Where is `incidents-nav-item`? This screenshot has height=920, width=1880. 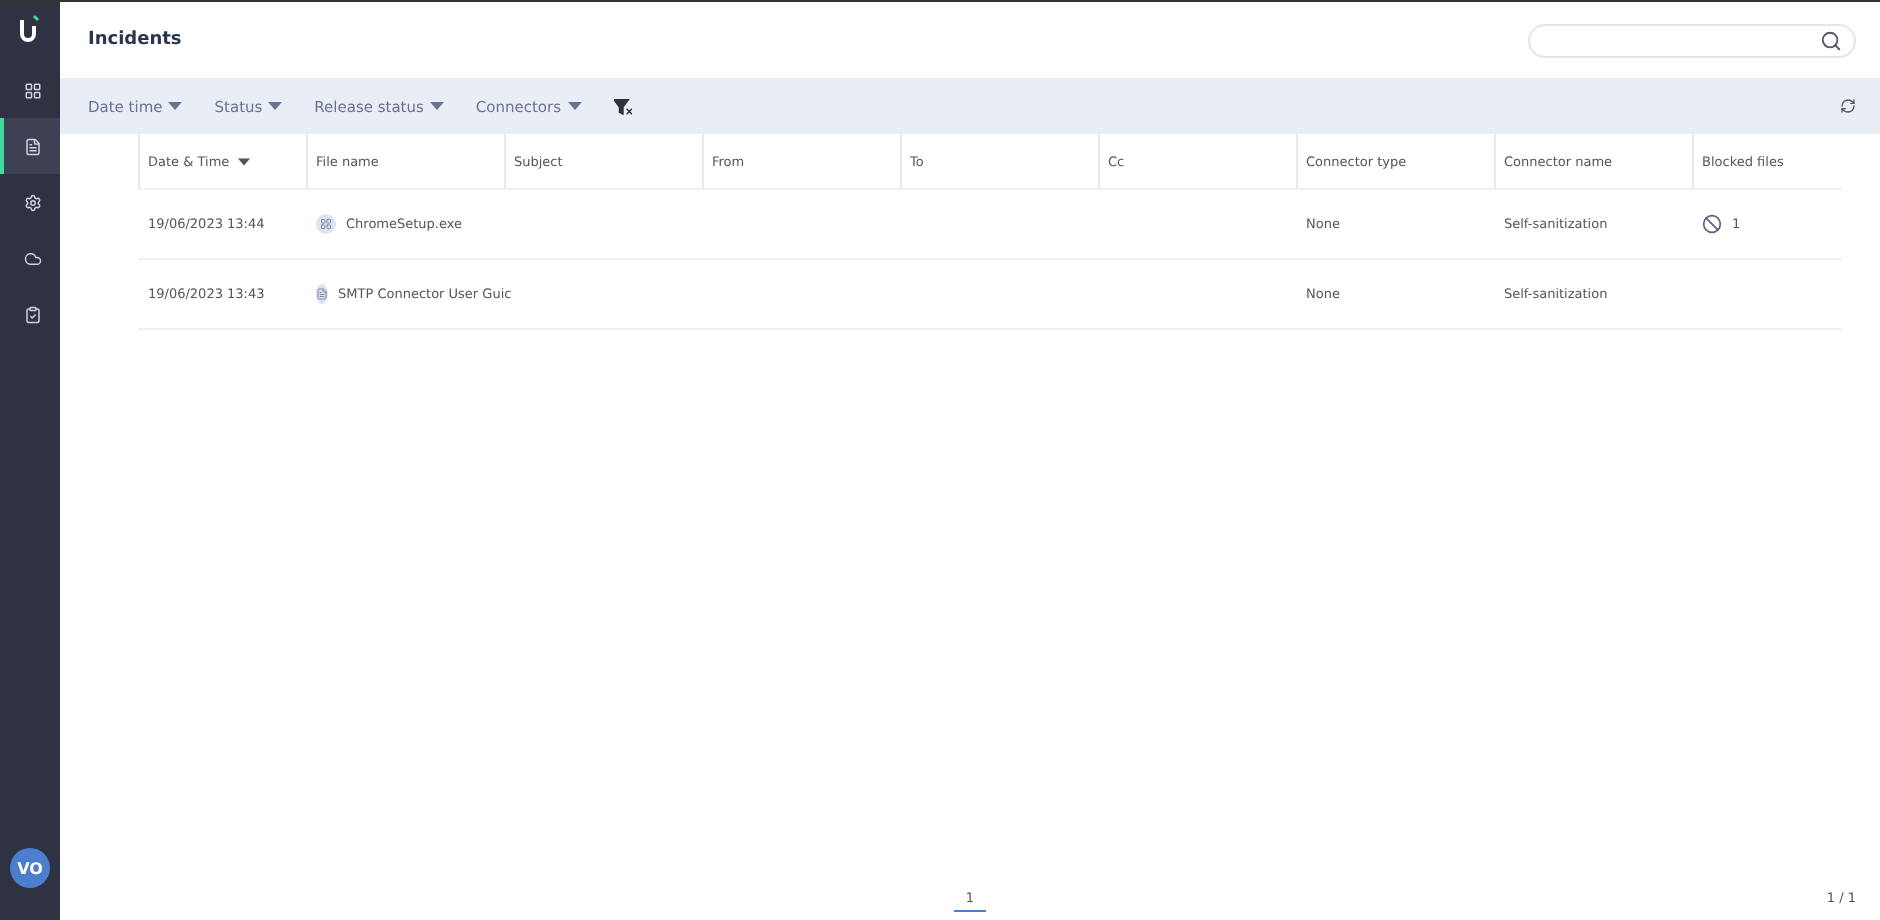 incidents-nav-item is located at coordinates (30, 146).